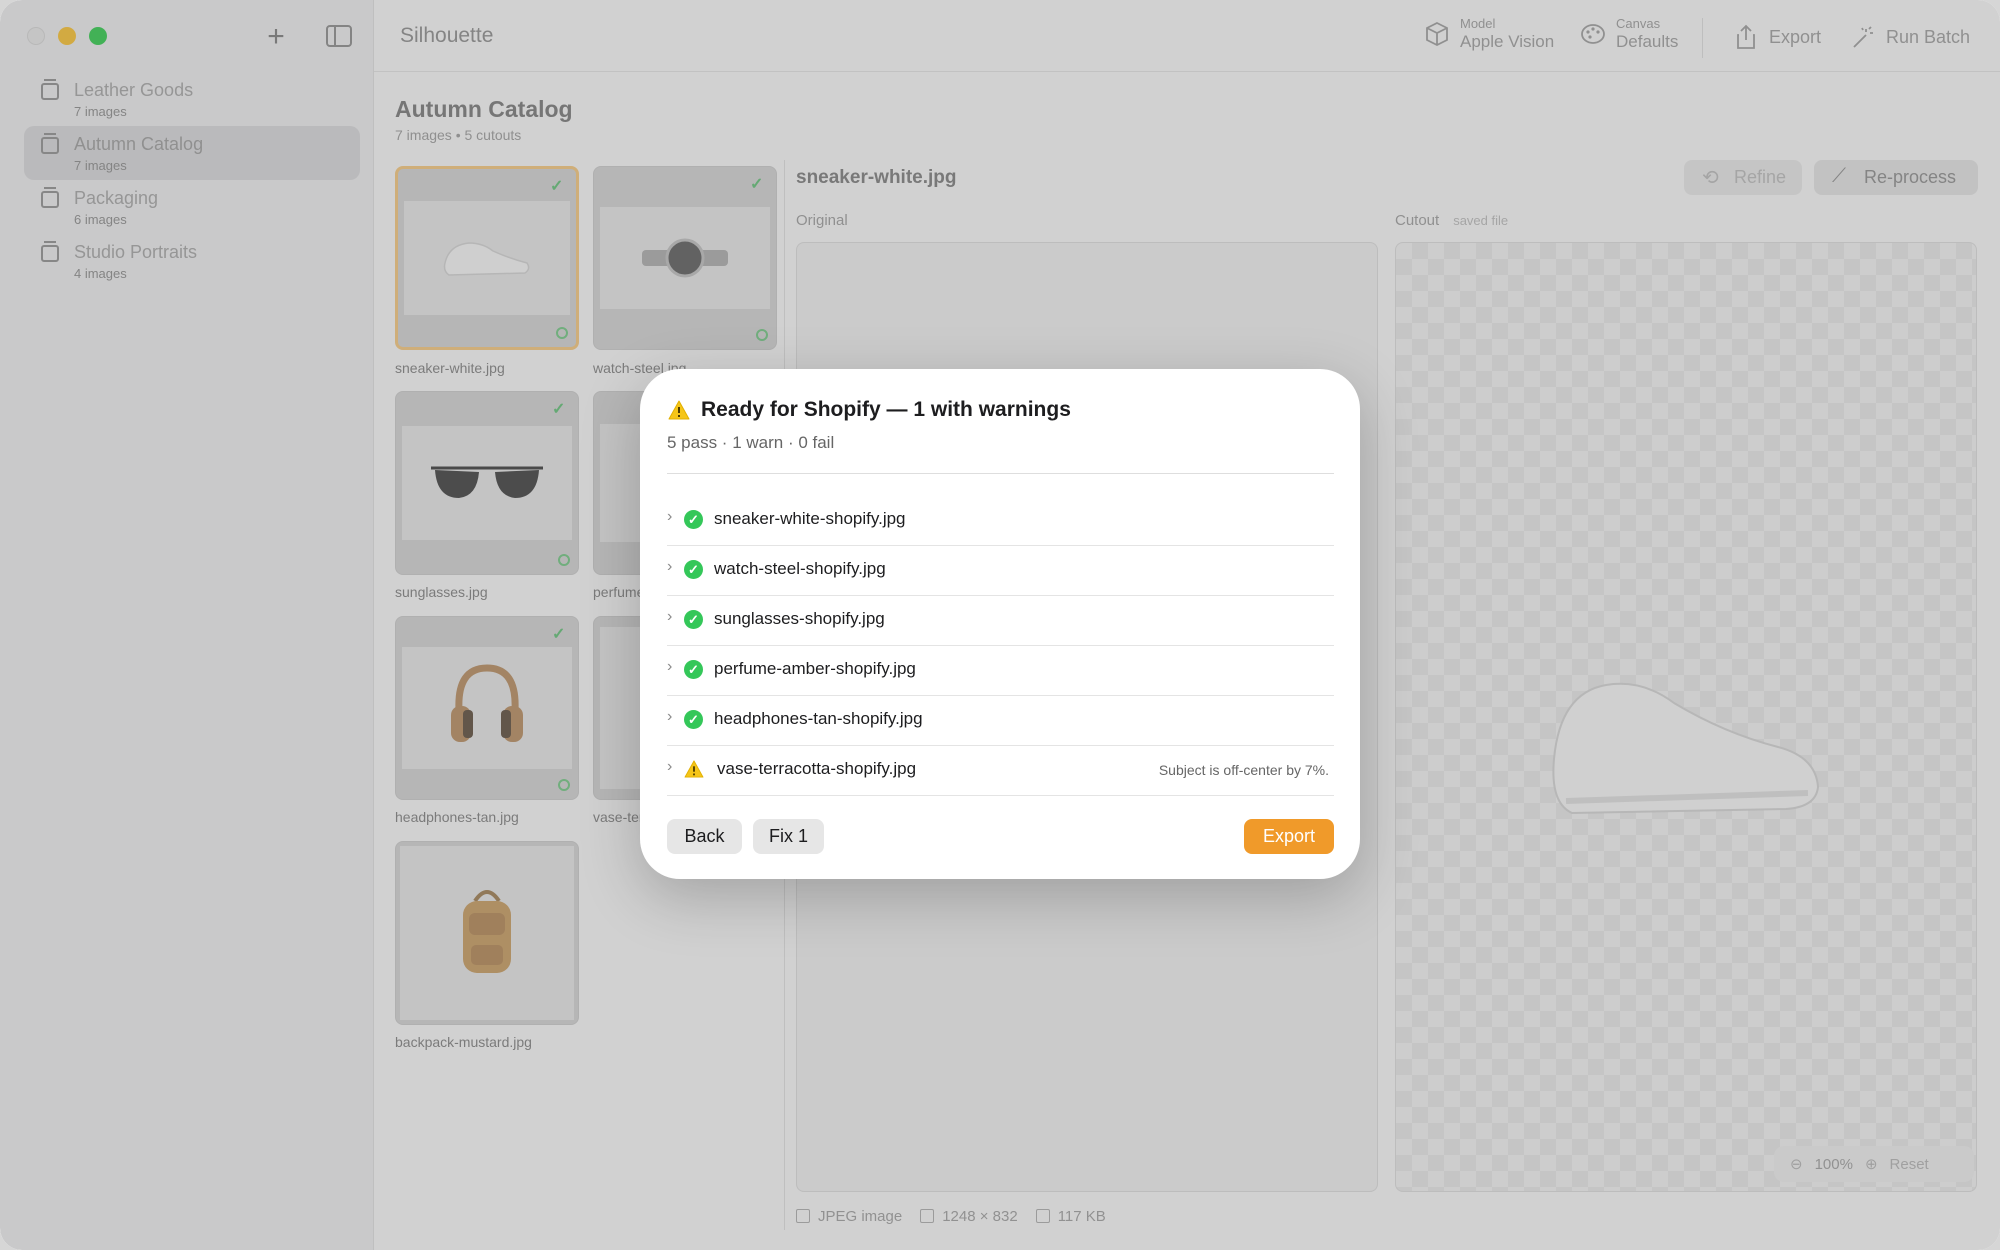 This screenshot has height=1250, width=2000. What do you see at coordinates (1000, 721) in the screenshot?
I see `result-row: › ✓ headphones-tan-shopify.jpg` at bounding box center [1000, 721].